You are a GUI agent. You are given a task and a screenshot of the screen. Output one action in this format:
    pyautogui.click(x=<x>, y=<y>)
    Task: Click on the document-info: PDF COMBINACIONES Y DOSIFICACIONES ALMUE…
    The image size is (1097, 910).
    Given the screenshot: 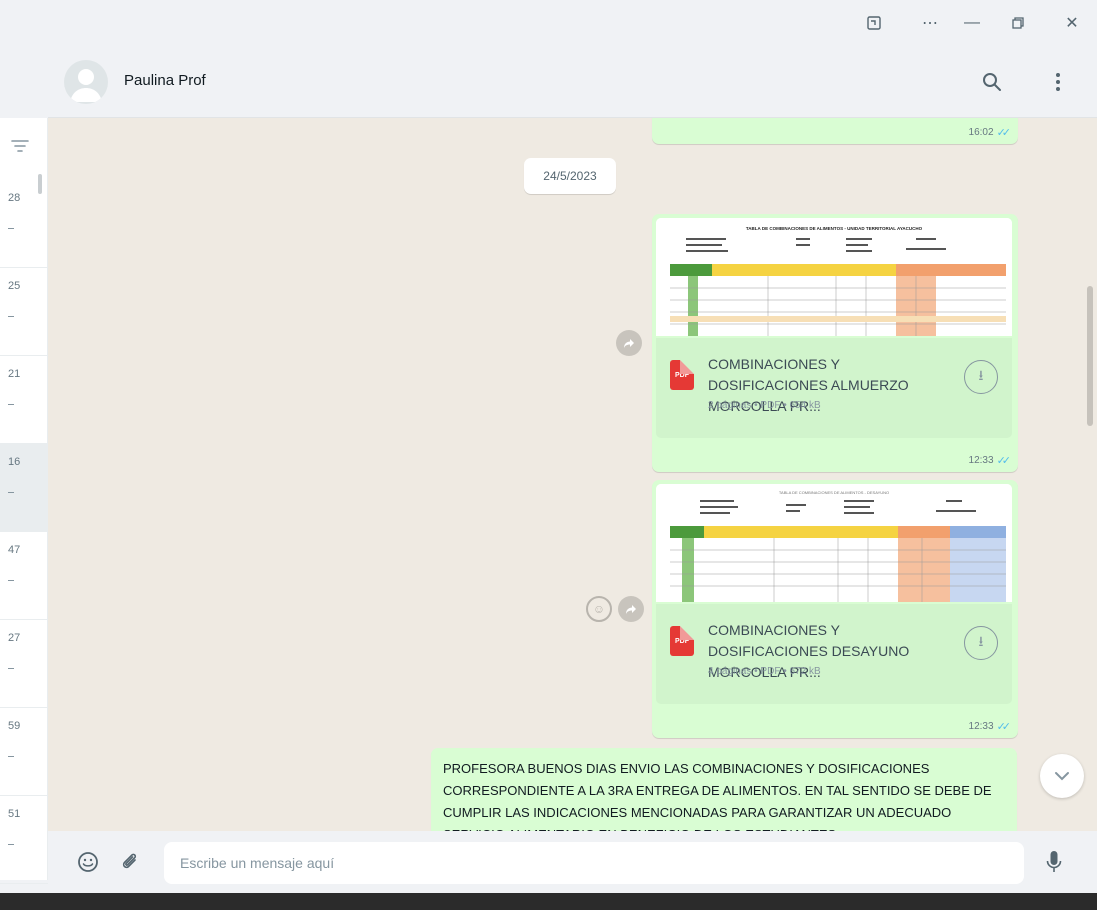 What is the action you would take?
    pyautogui.click(x=834, y=388)
    